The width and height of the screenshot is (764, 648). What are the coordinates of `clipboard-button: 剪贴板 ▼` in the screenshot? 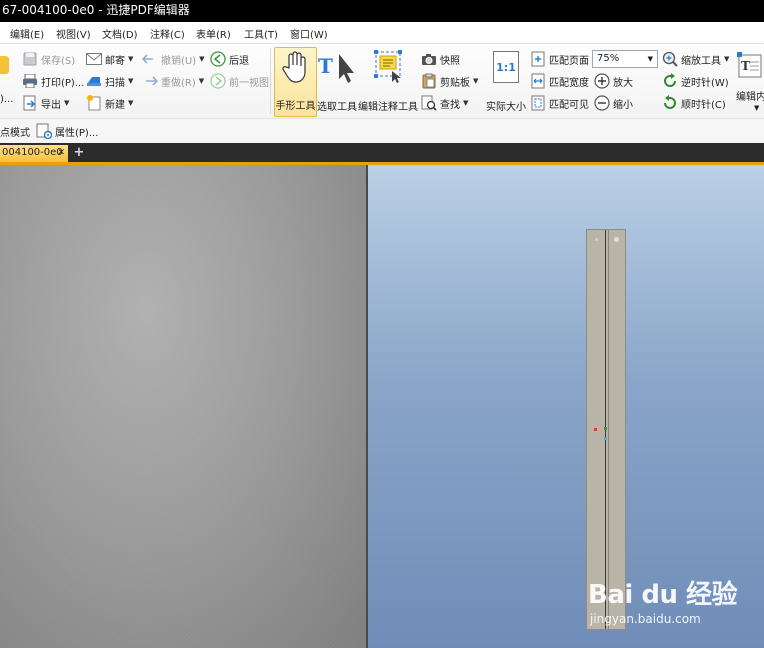 It's located at (449, 81).